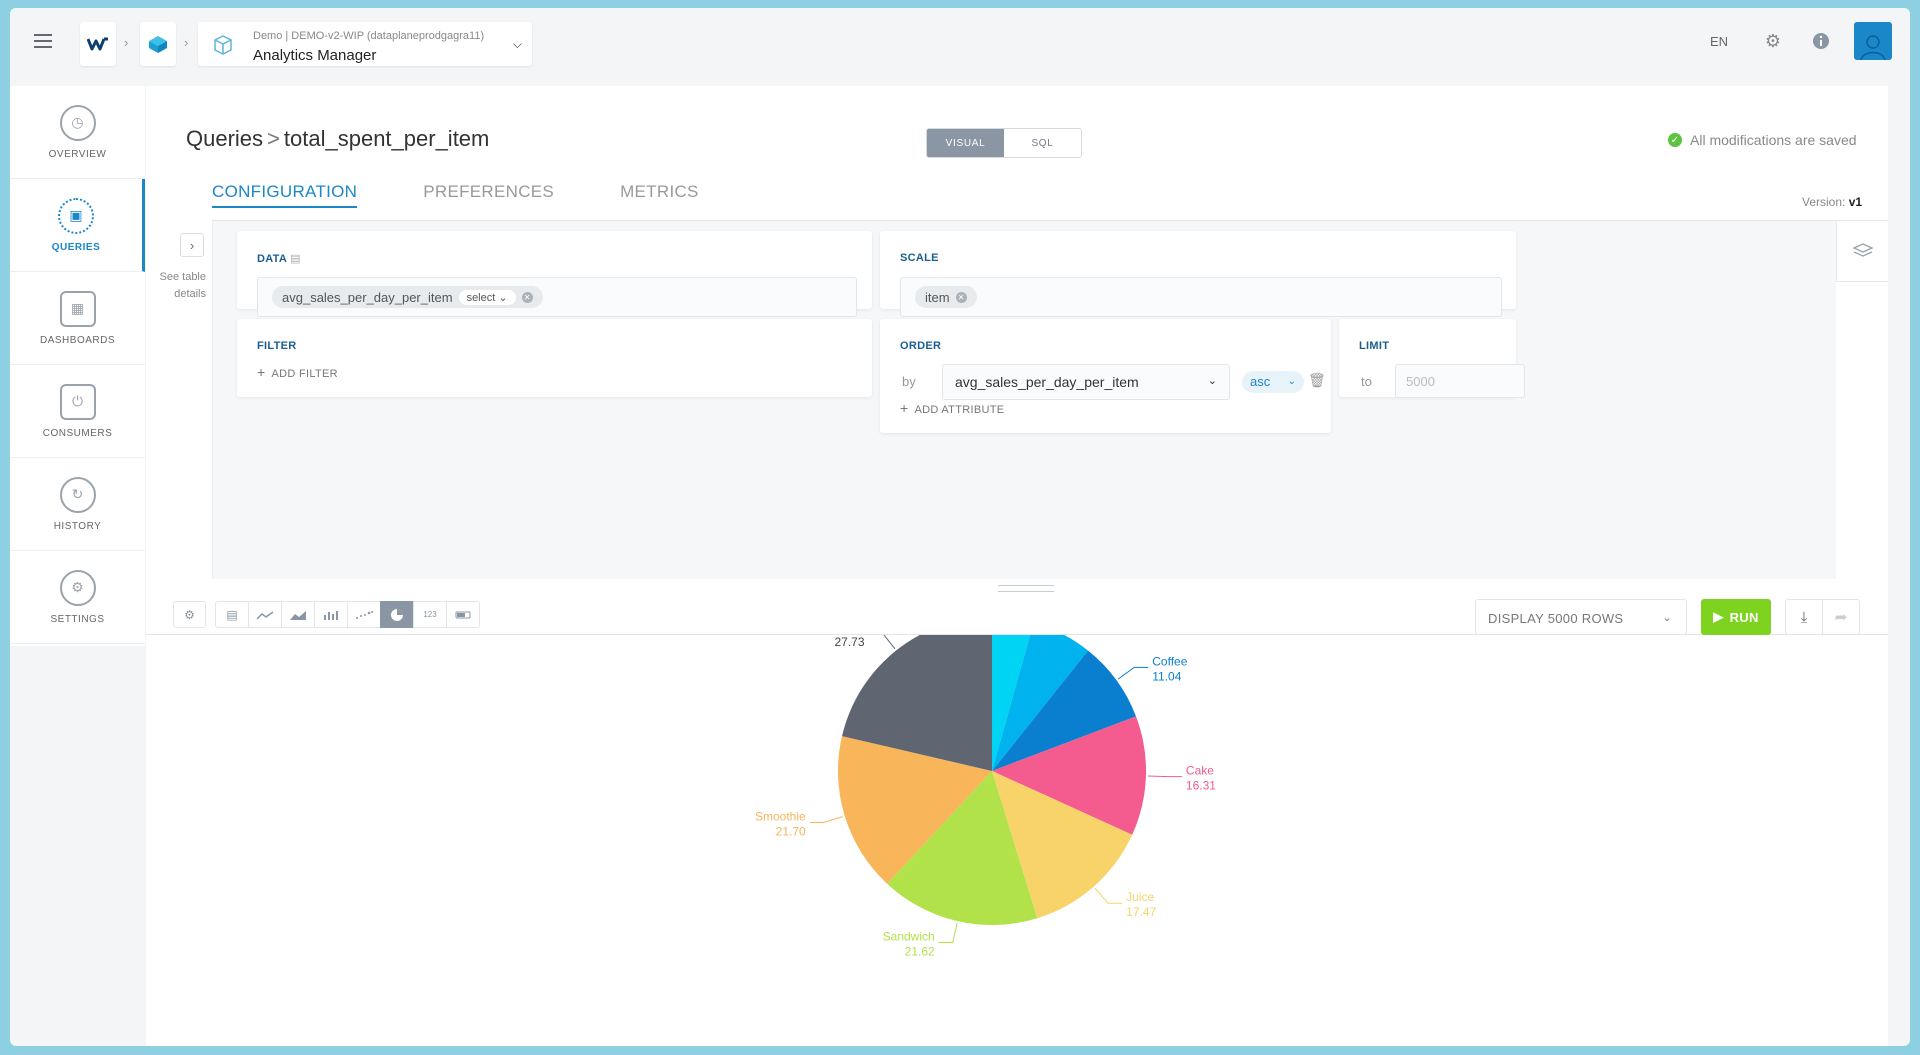 This screenshot has height=1055, width=1920. Describe the element at coordinates (1047, 382) in the screenshot. I see `order-field-value: avg_sales_per_day_per_item` at that location.